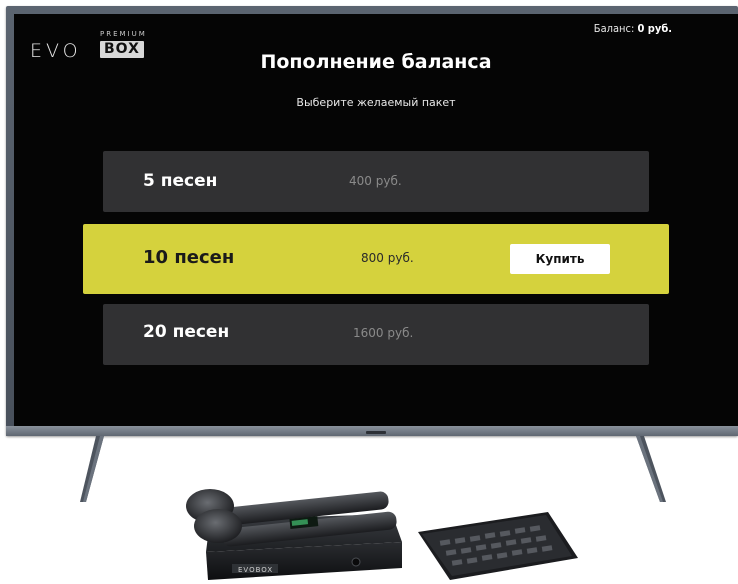  I want to click on package-name: 20 песен, so click(186, 332).